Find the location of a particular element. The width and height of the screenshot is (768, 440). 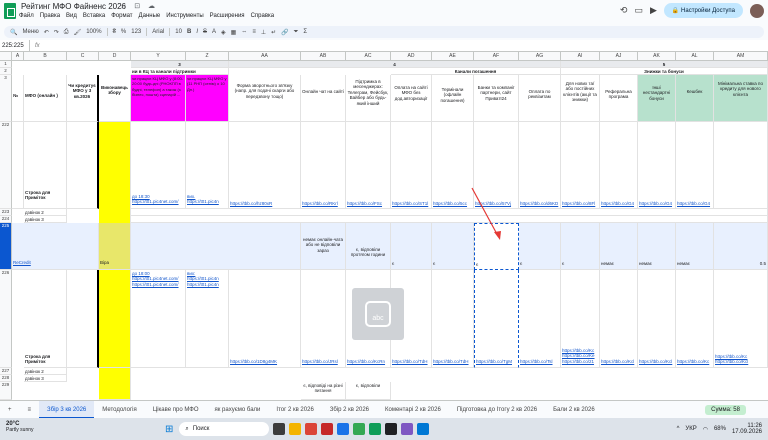

section-number-3: 3 is located at coordinates (180, 64).